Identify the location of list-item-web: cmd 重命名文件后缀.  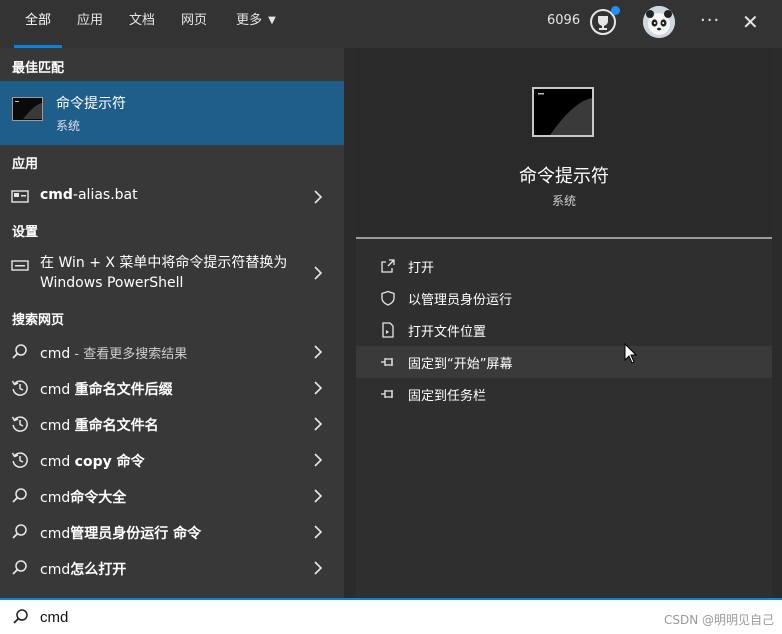
(172, 388).